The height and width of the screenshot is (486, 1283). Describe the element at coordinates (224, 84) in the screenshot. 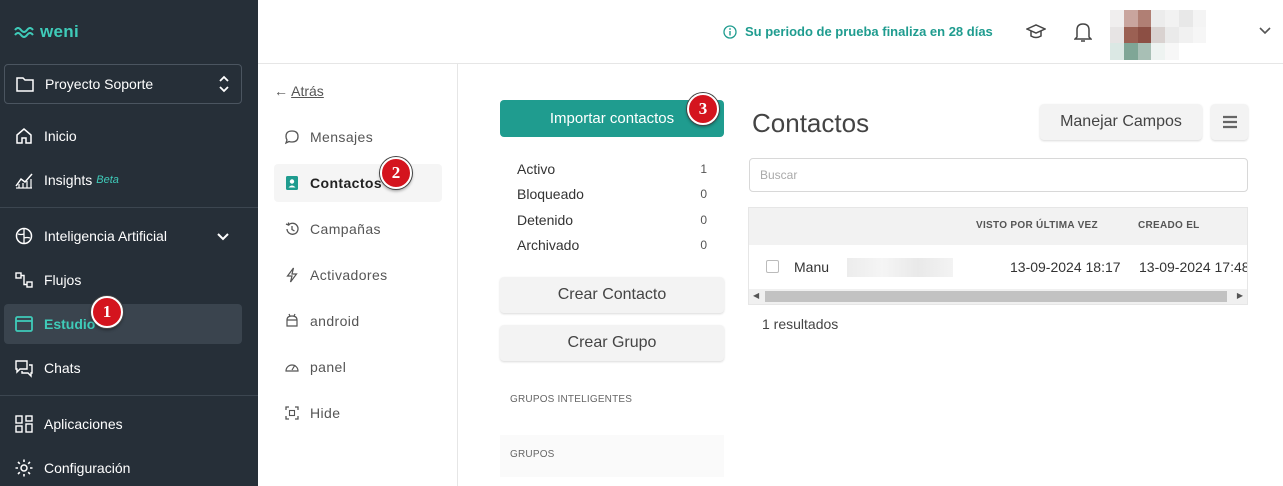

I see `chevron-updown-icon` at that location.